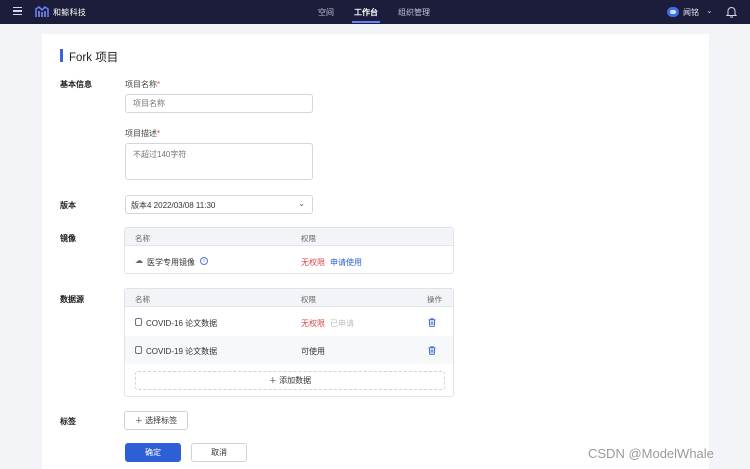  Describe the element at coordinates (173, 205) in the screenshot. I see `version-select-value: 版本4 2022/03/08 11:30` at that location.